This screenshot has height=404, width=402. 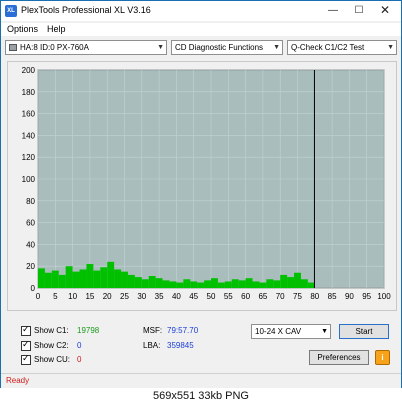 What do you see at coordinates (29, 114) in the screenshot?
I see `y-tick-label: 160` at bounding box center [29, 114].